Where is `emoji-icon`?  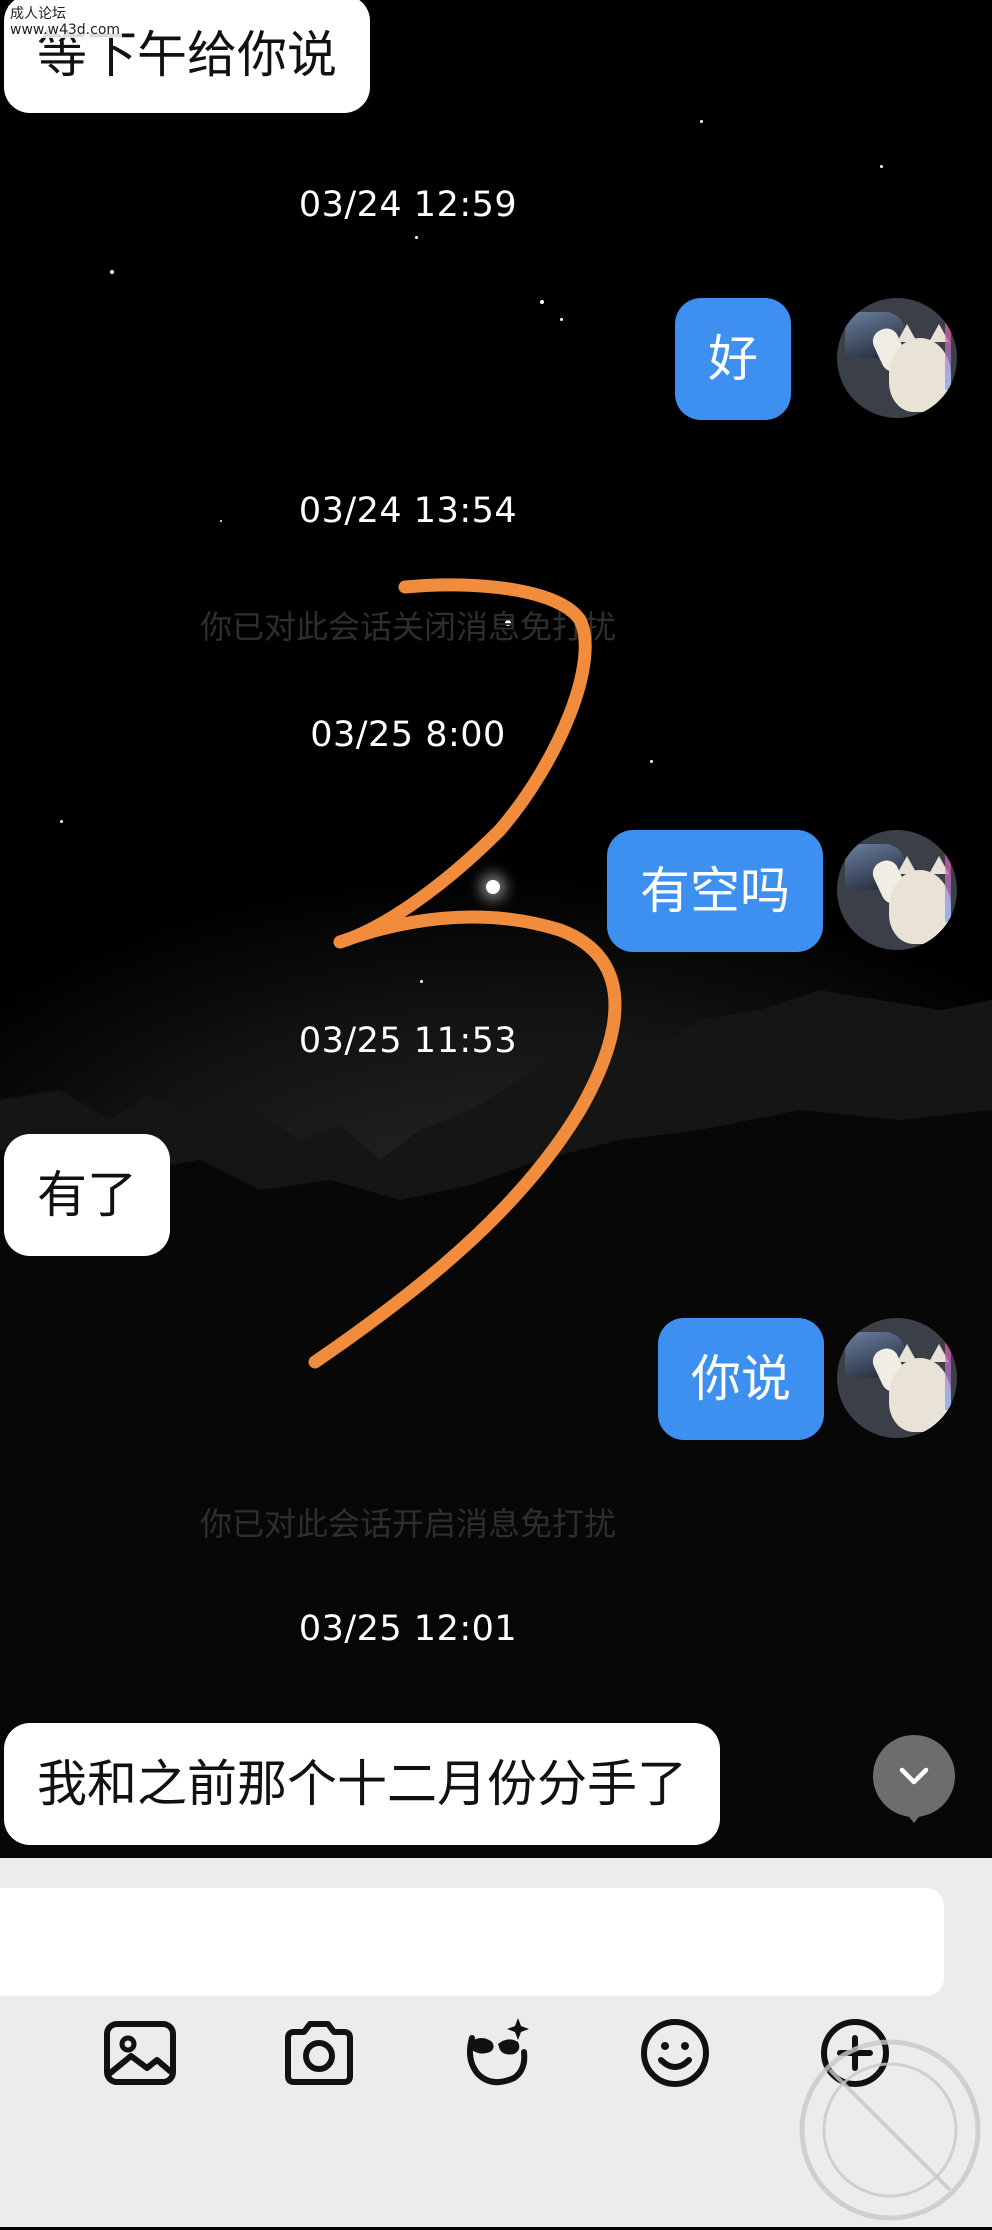
emoji-icon is located at coordinates (675, 2053).